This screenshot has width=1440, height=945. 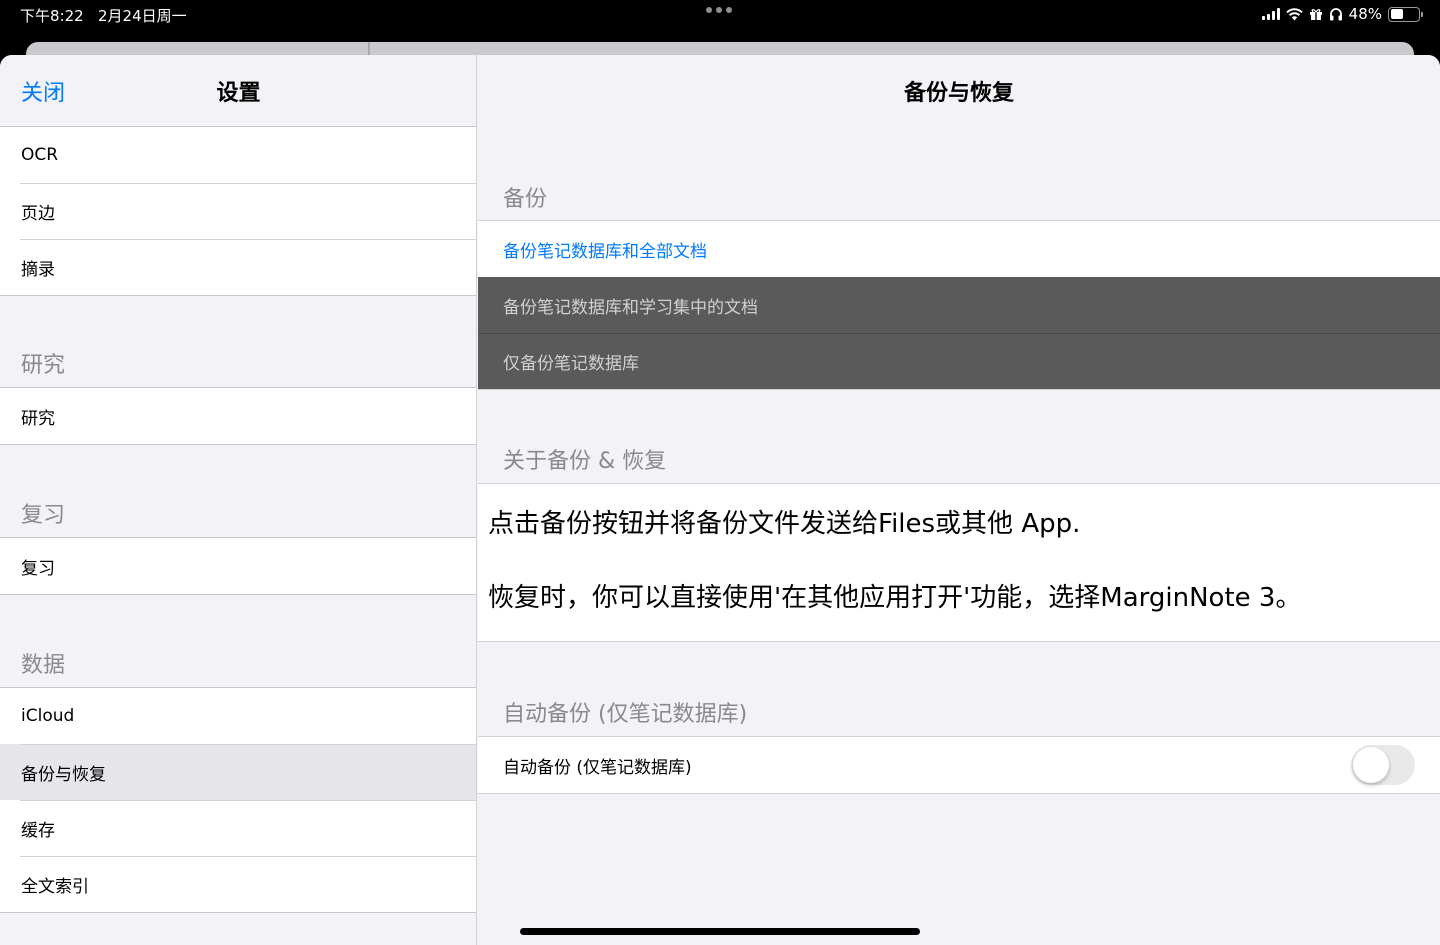 I want to click on status-clock: 下午8:22, so click(x=52, y=16).